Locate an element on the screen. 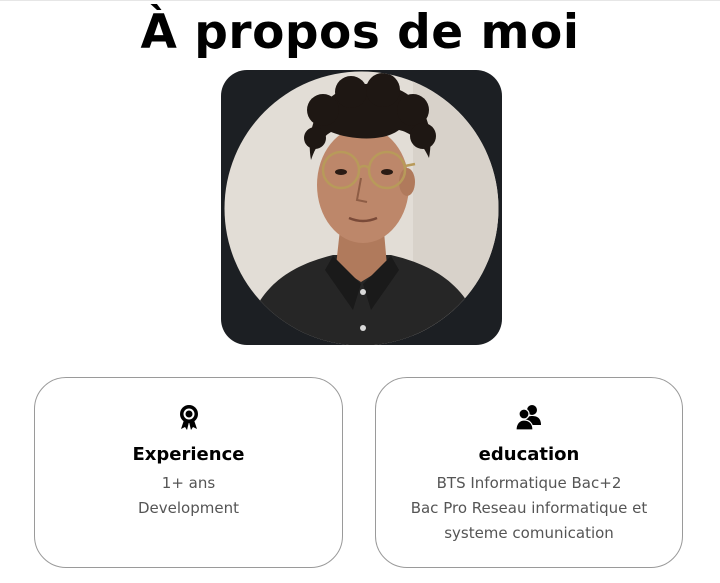 This screenshot has width=720, height=583. education-line: Bac Pro Reseau informatique et is located at coordinates (529, 508).